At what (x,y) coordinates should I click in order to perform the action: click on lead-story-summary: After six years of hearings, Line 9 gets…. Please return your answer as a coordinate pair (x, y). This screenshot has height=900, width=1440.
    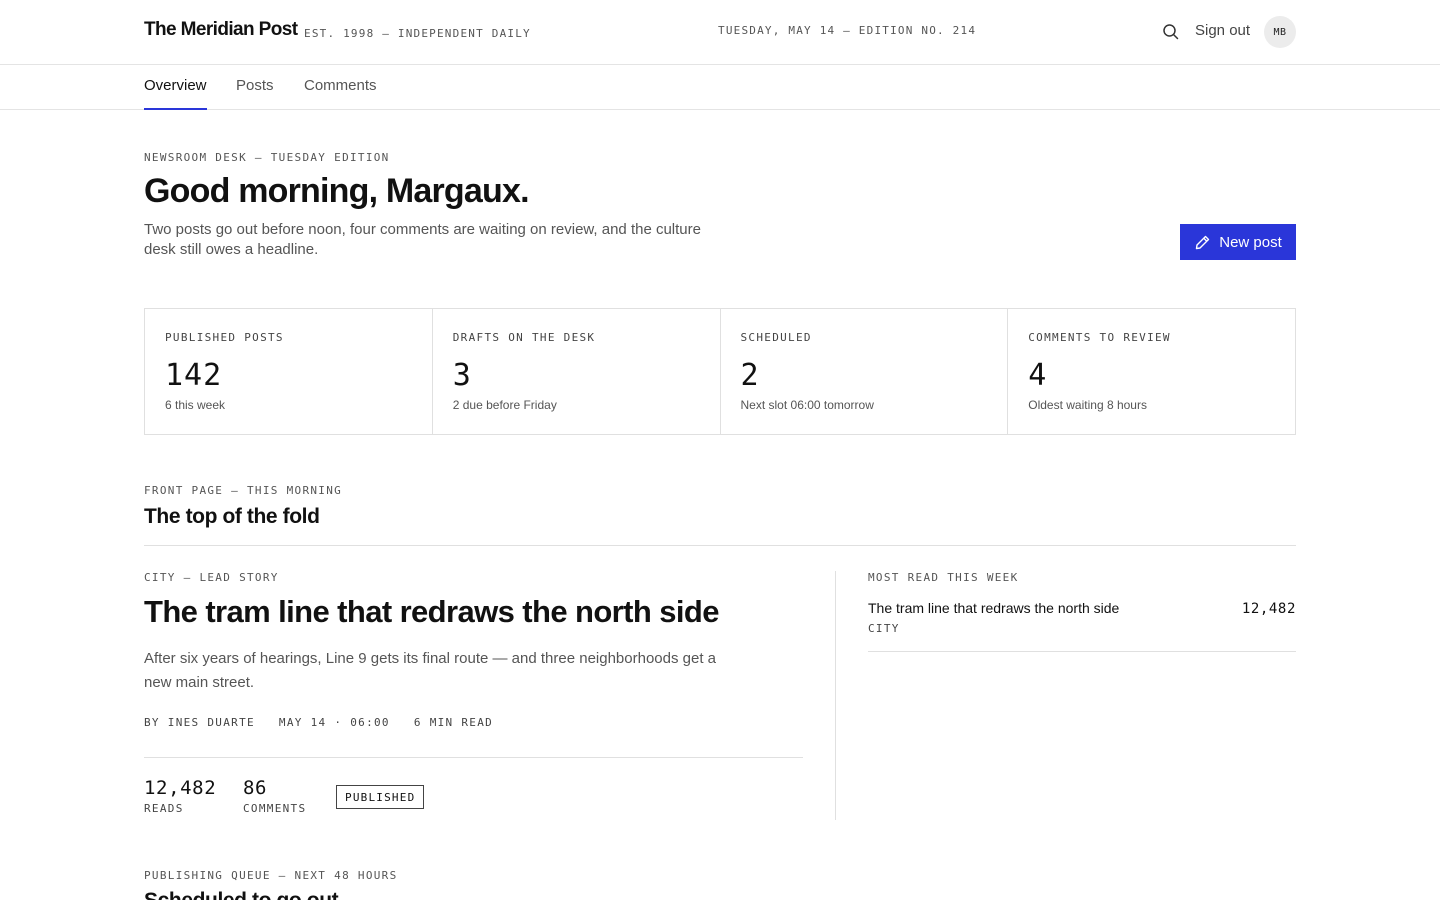
    Looking at the image, I should click on (430, 670).